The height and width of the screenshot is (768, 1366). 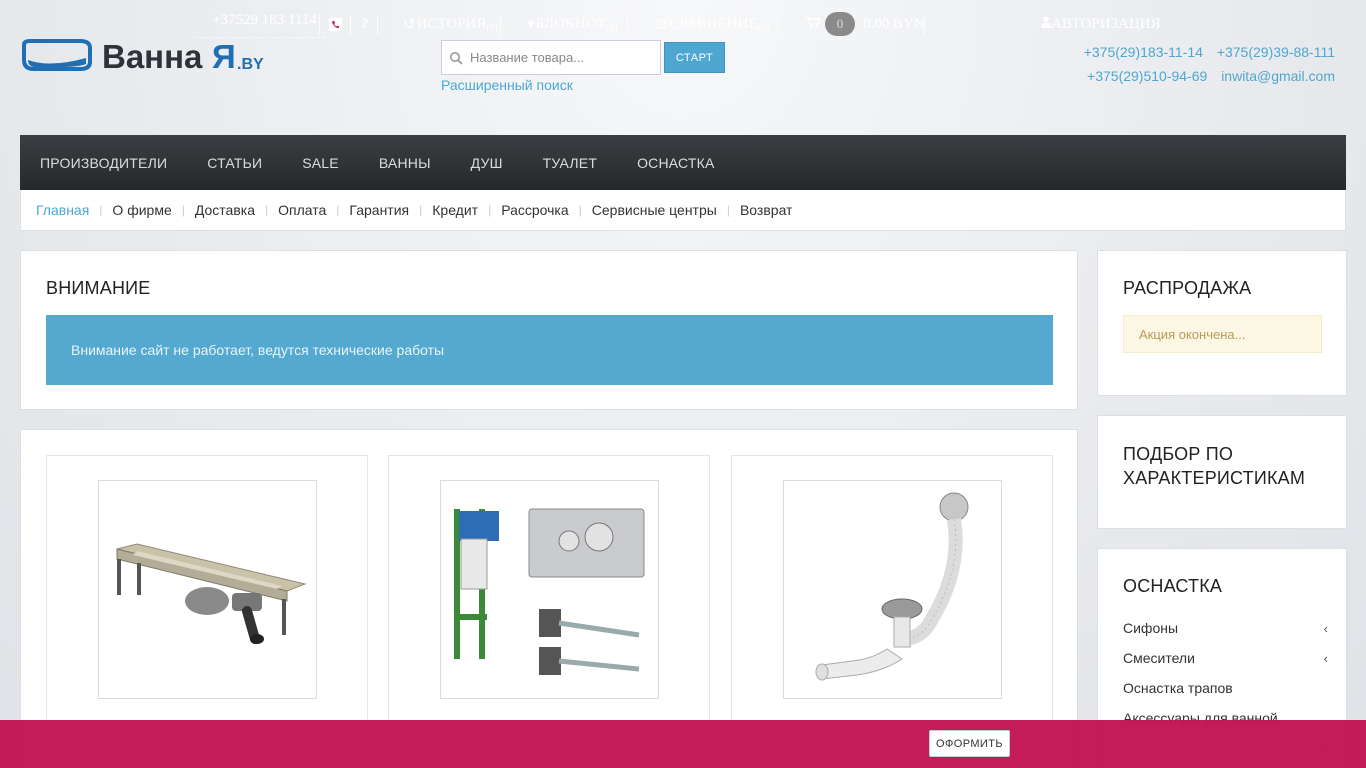 What do you see at coordinates (1278, 76) in the screenshot?
I see `email-link: inwita@gmail.com` at bounding box center [1278, 76].